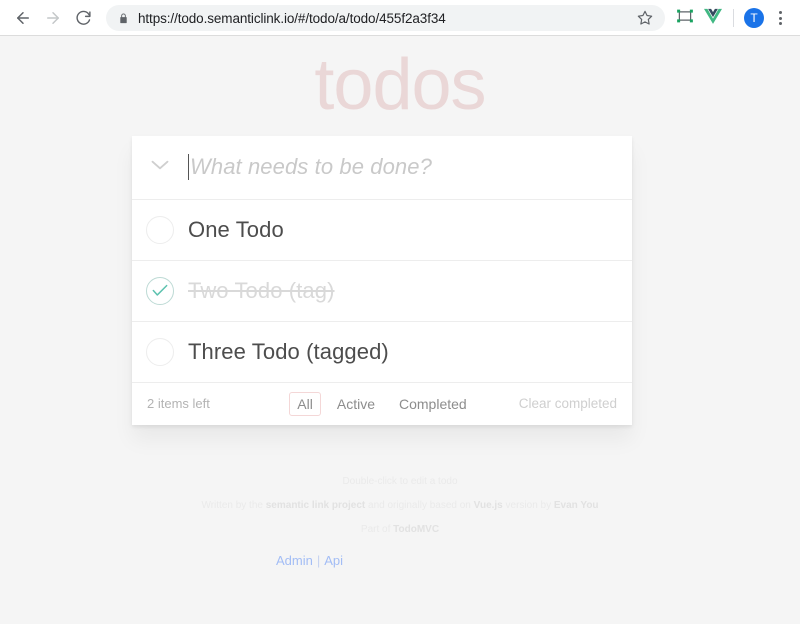 This screenshot has height=624, width=800. Describe the element at coordinates (178, 404) in the screenshot. I see `items-left-count: 2 items left` at that location.